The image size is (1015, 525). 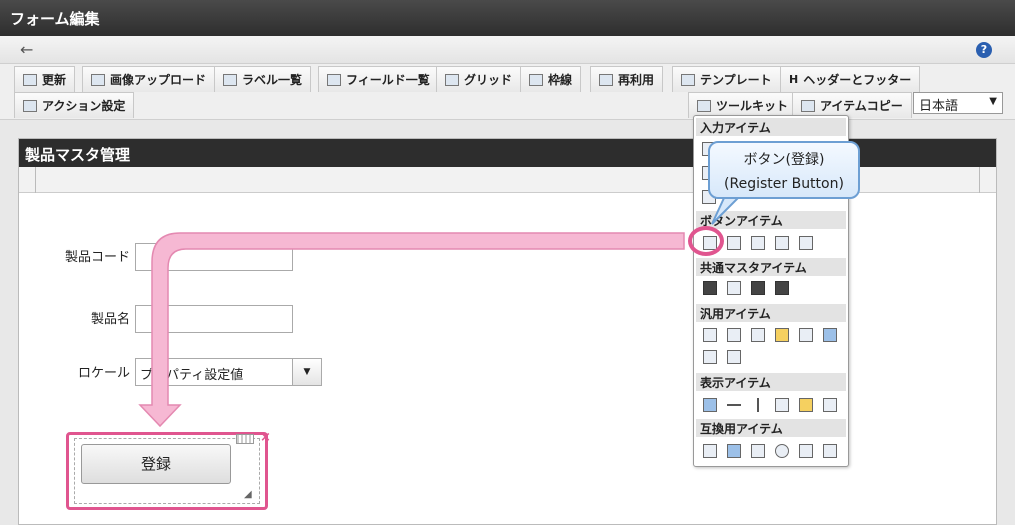 What do you see at coordinates (706, 241) in the screenshot?
I see `highlight-circle` at bounding box center [706, 241].